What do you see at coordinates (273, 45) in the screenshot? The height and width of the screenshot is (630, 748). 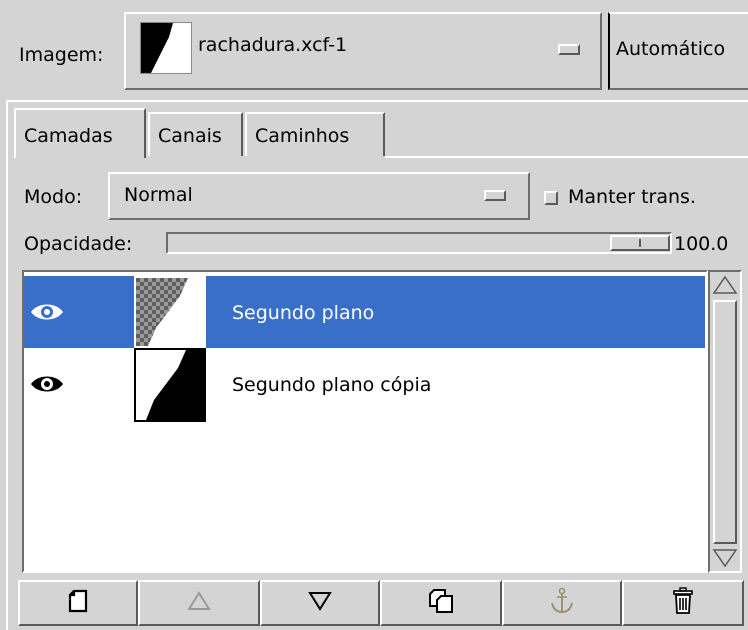 I see `image-name: rachadura.xcf-1` at bounding box center [273, 45].